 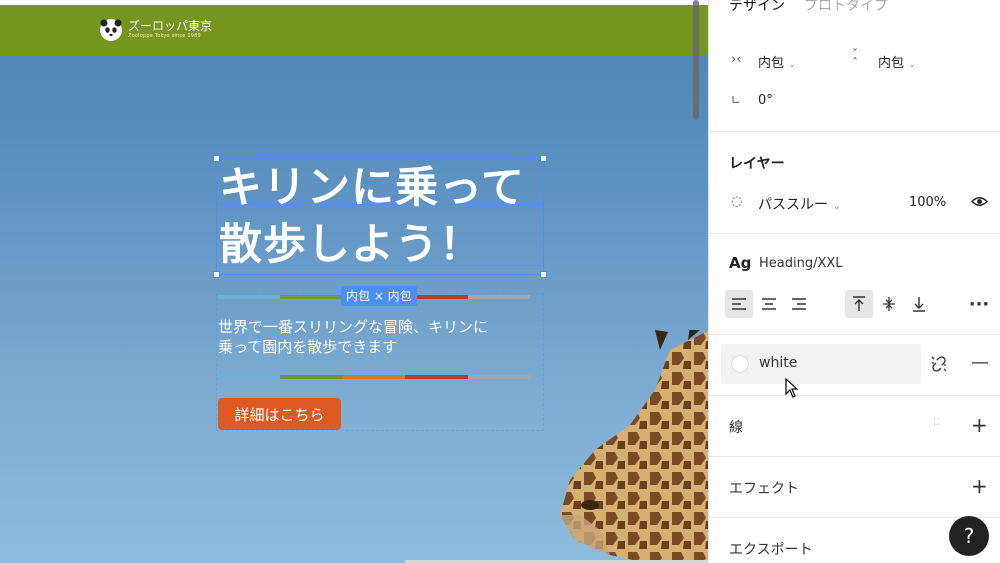 I want to click on add-stroke-icon: +, so click(x=979, y=425).